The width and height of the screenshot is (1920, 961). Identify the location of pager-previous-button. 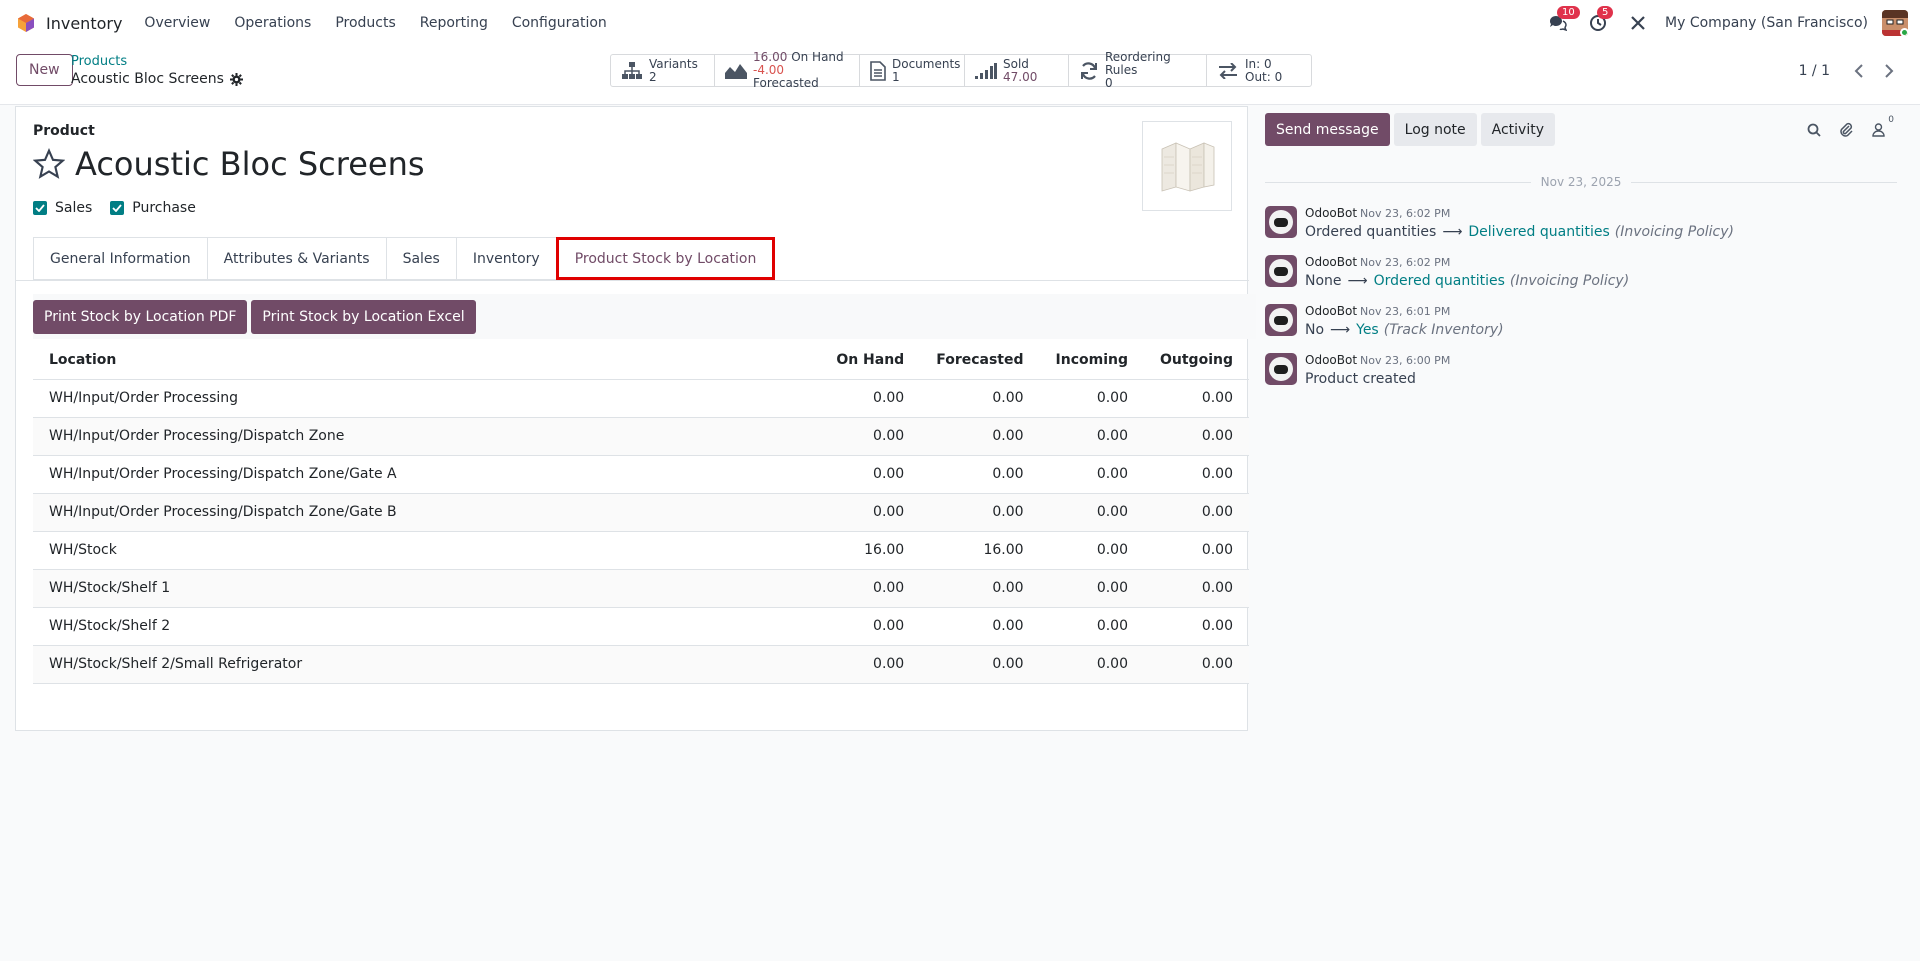
(1859, 71).